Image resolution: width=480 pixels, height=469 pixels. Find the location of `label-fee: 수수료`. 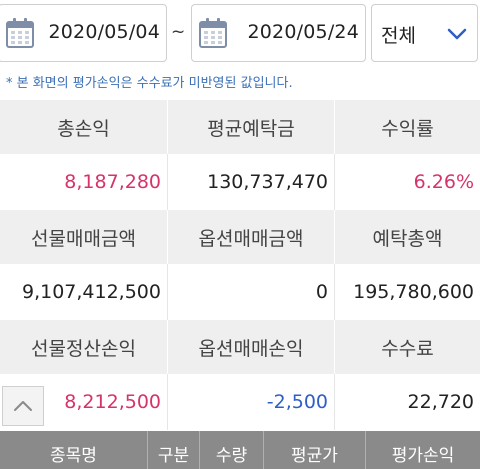

label-fee: 수수료 is located at coordinates (407, 347).